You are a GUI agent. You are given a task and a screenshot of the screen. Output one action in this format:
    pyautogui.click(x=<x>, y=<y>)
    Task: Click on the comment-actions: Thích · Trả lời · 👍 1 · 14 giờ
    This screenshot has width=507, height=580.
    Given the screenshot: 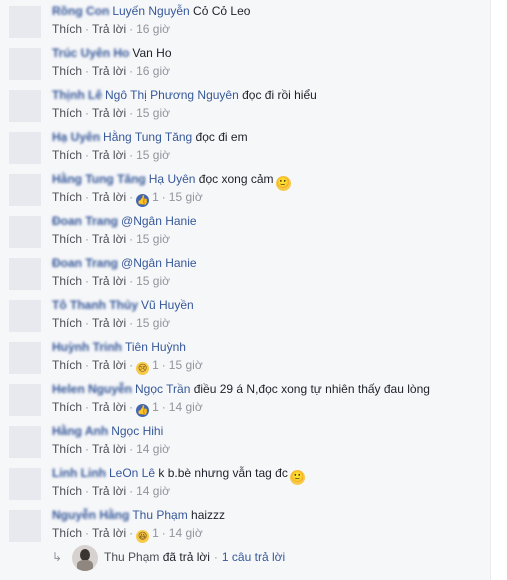 What is the action you would take?
    pyautogui.click(x=267, y=407)
    